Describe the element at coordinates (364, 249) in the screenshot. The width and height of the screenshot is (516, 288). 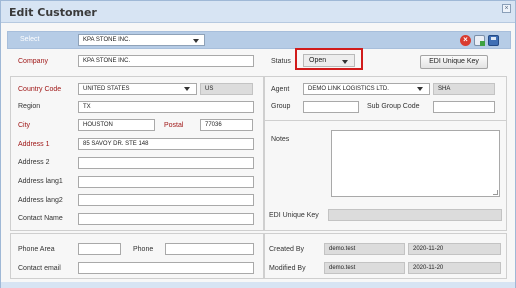
I see `created-by-user: demo.test` at that location.